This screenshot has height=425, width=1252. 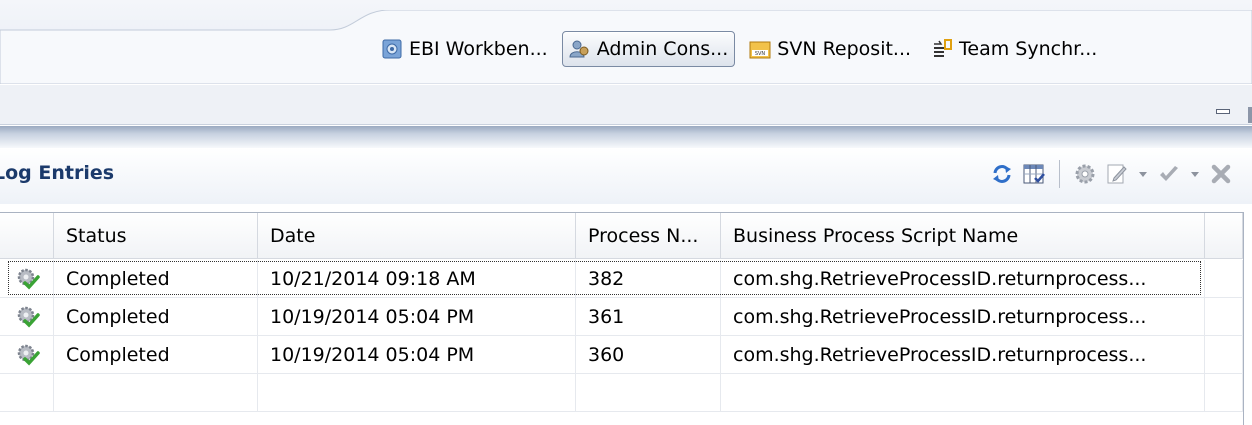 What do you see at coordinates (963, 236) in the screenshot?
I see `column-header-script-name: Business Process Script Name` at bounding box center [963, 236].